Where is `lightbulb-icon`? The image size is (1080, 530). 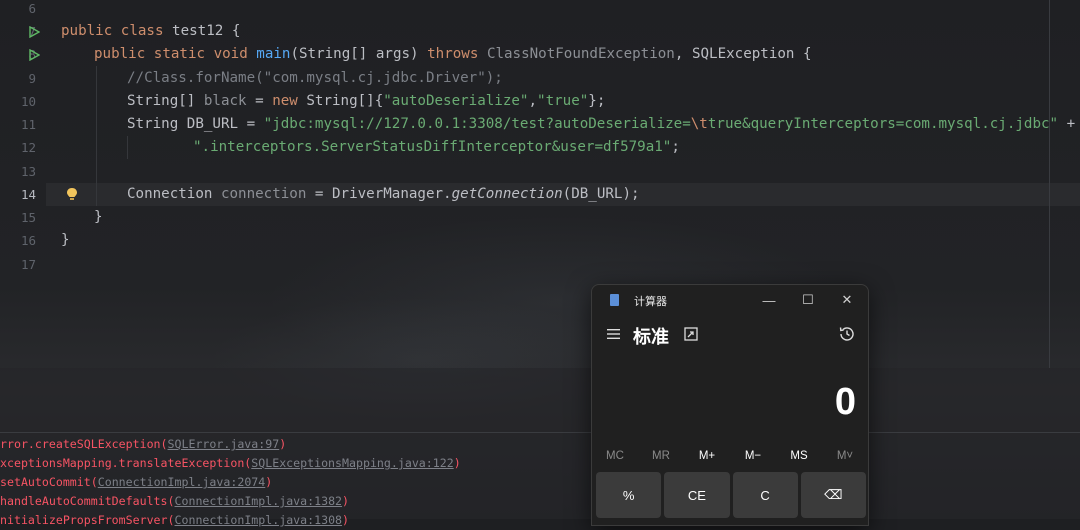 lightbulb-icon is located at coordinates (72, 195).